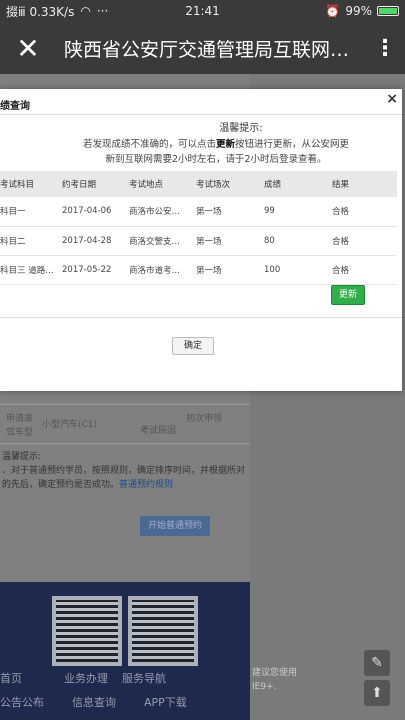  I want to click on row-label: 驾车型, so click(20, 433).